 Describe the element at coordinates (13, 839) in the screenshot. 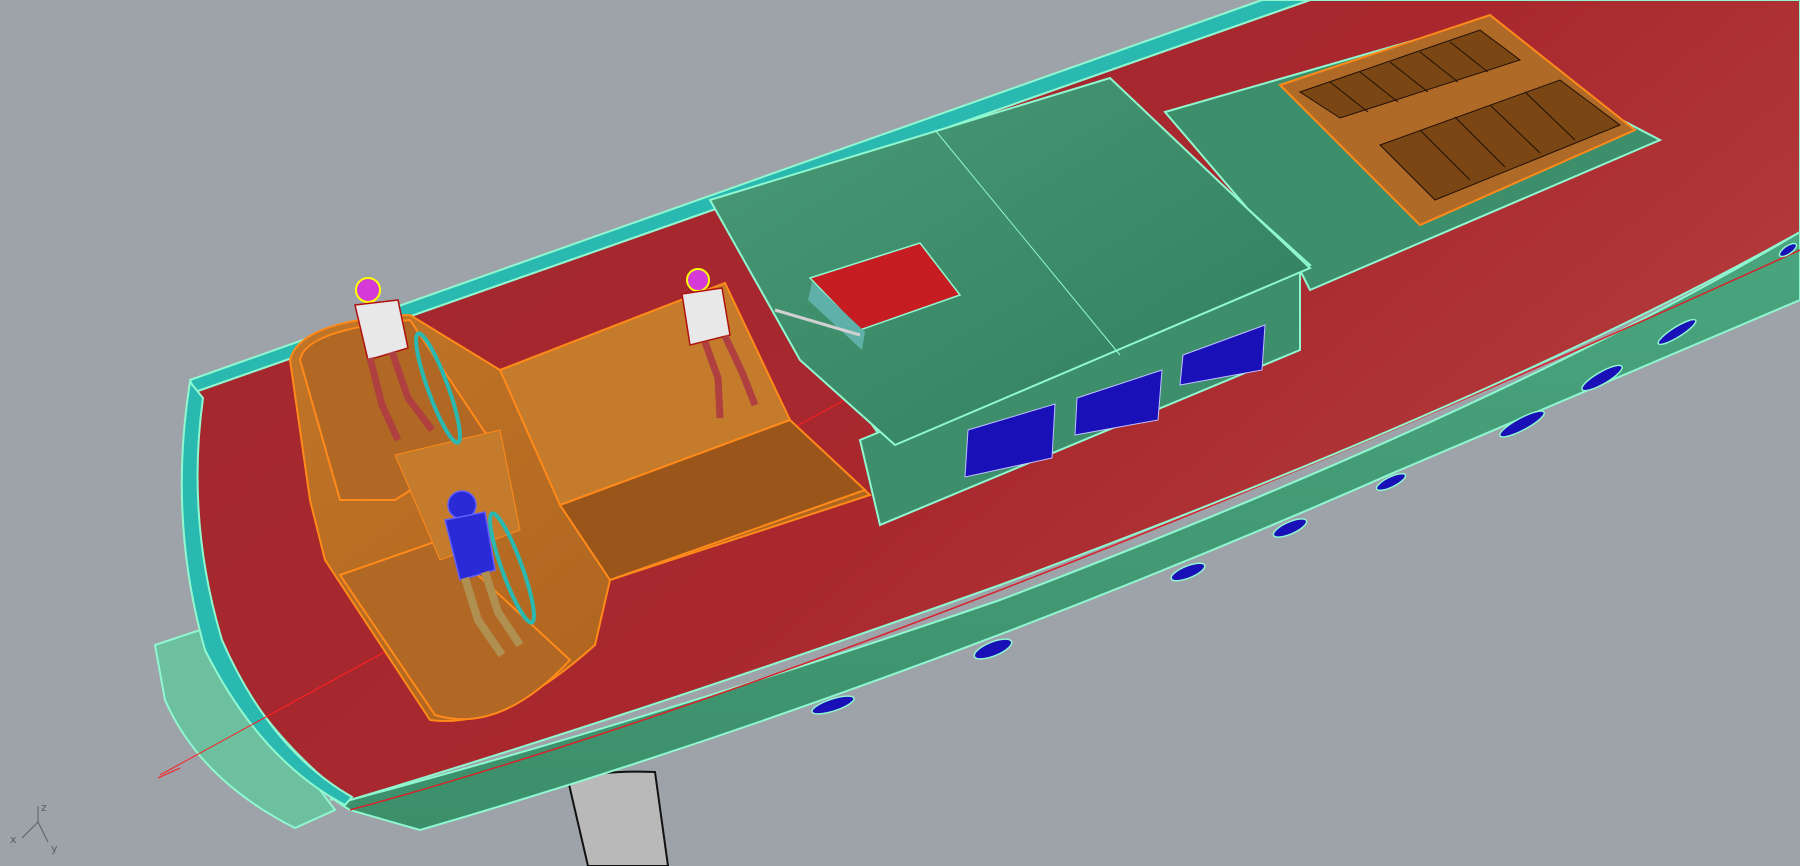

I see `axis-label-x: x` at that location.